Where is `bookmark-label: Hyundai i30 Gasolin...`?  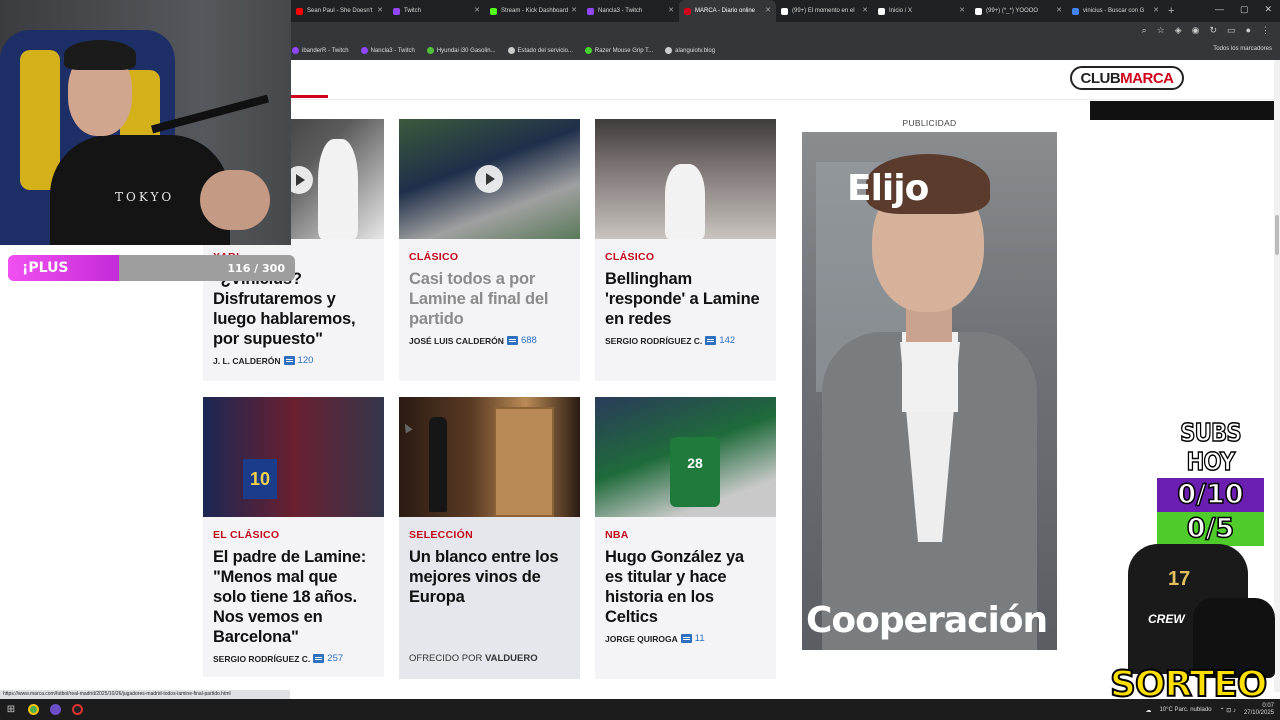 bookmark-label: Hyundai i30 Gasolin... is located at coordinates (466, 50).